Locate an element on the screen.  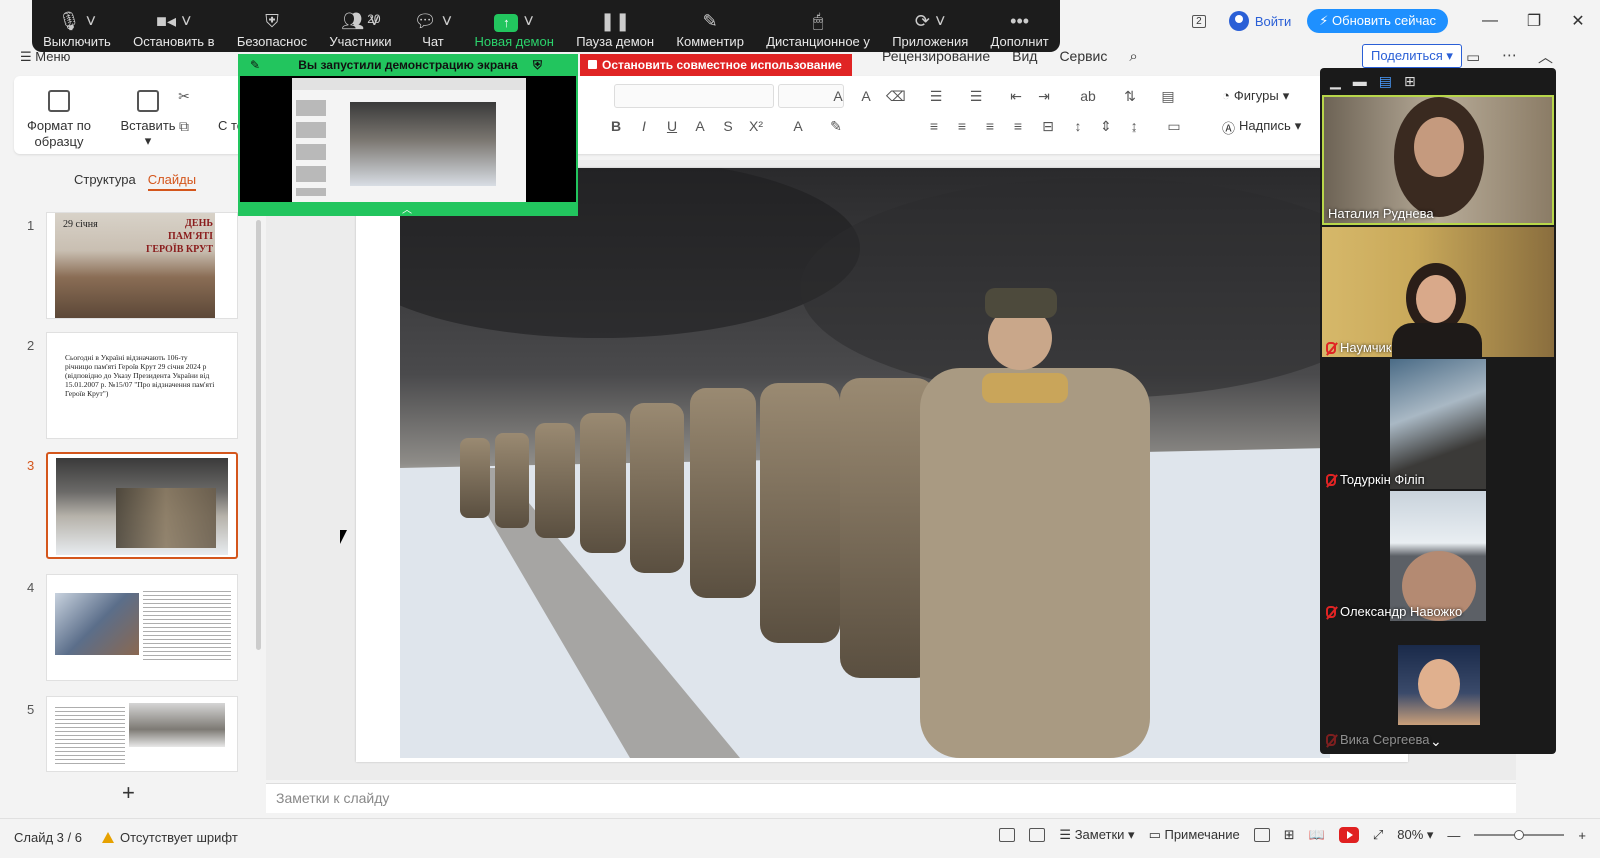
chevron-down-icon: ⌄ is located at coordinates (1436, 741).